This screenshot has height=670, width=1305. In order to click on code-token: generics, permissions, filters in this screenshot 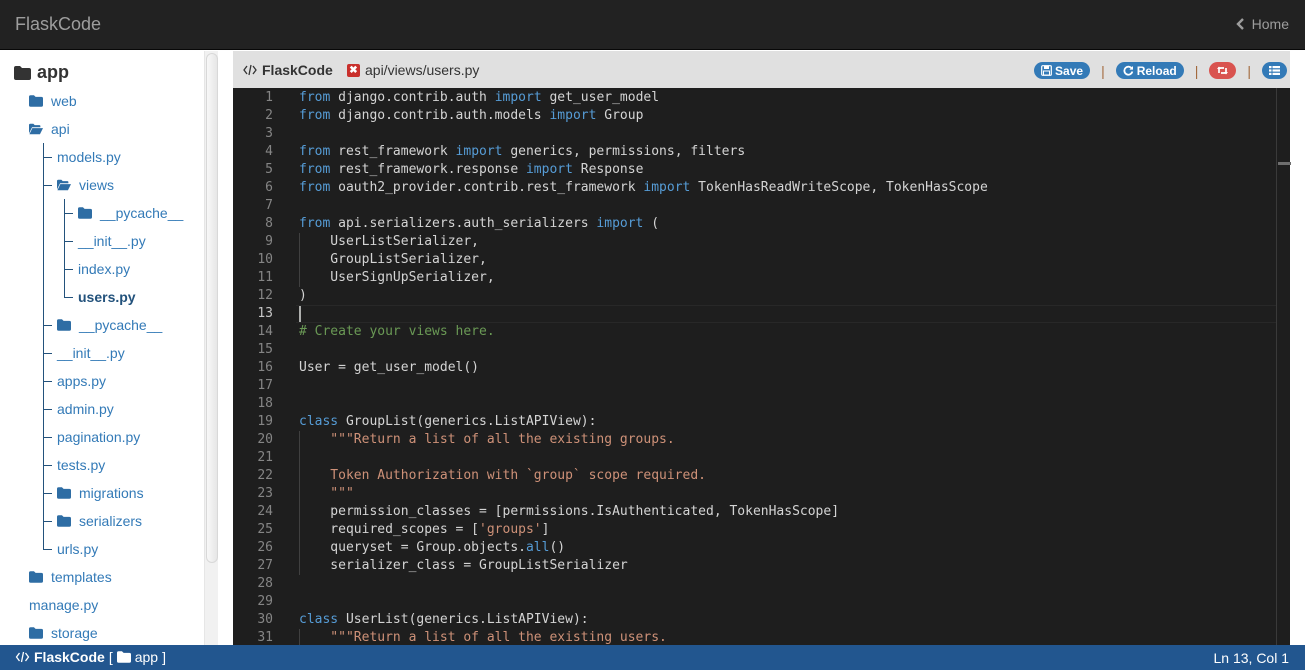, I will do `click(624, 151)`.